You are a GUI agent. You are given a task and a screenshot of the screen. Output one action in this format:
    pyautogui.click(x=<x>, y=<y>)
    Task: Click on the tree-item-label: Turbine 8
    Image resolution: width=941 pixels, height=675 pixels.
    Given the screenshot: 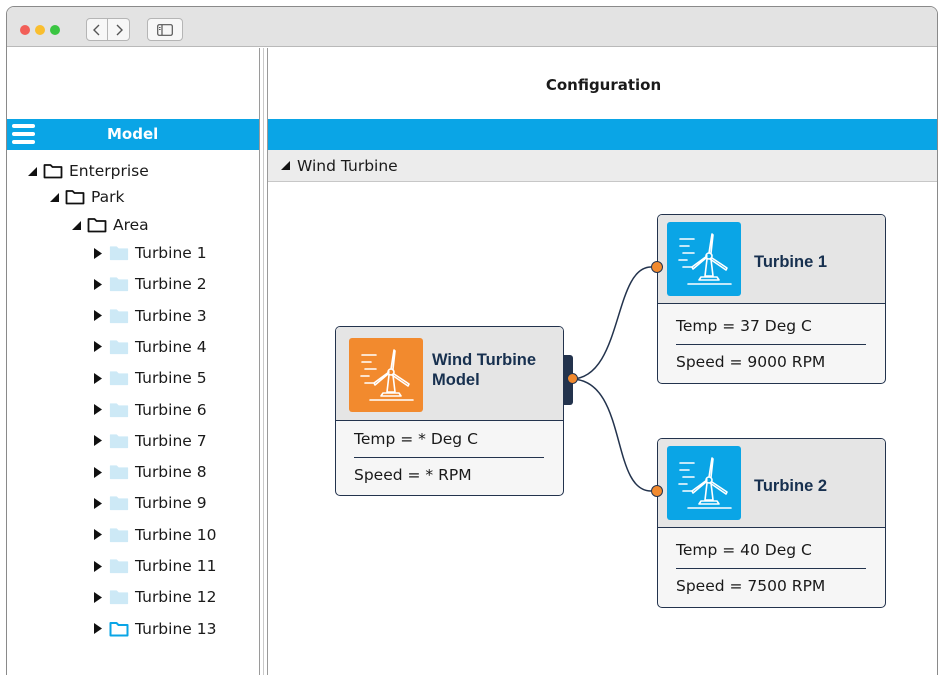 What is the action you would take?
    pyautogui.click(x=171, y=472)
    